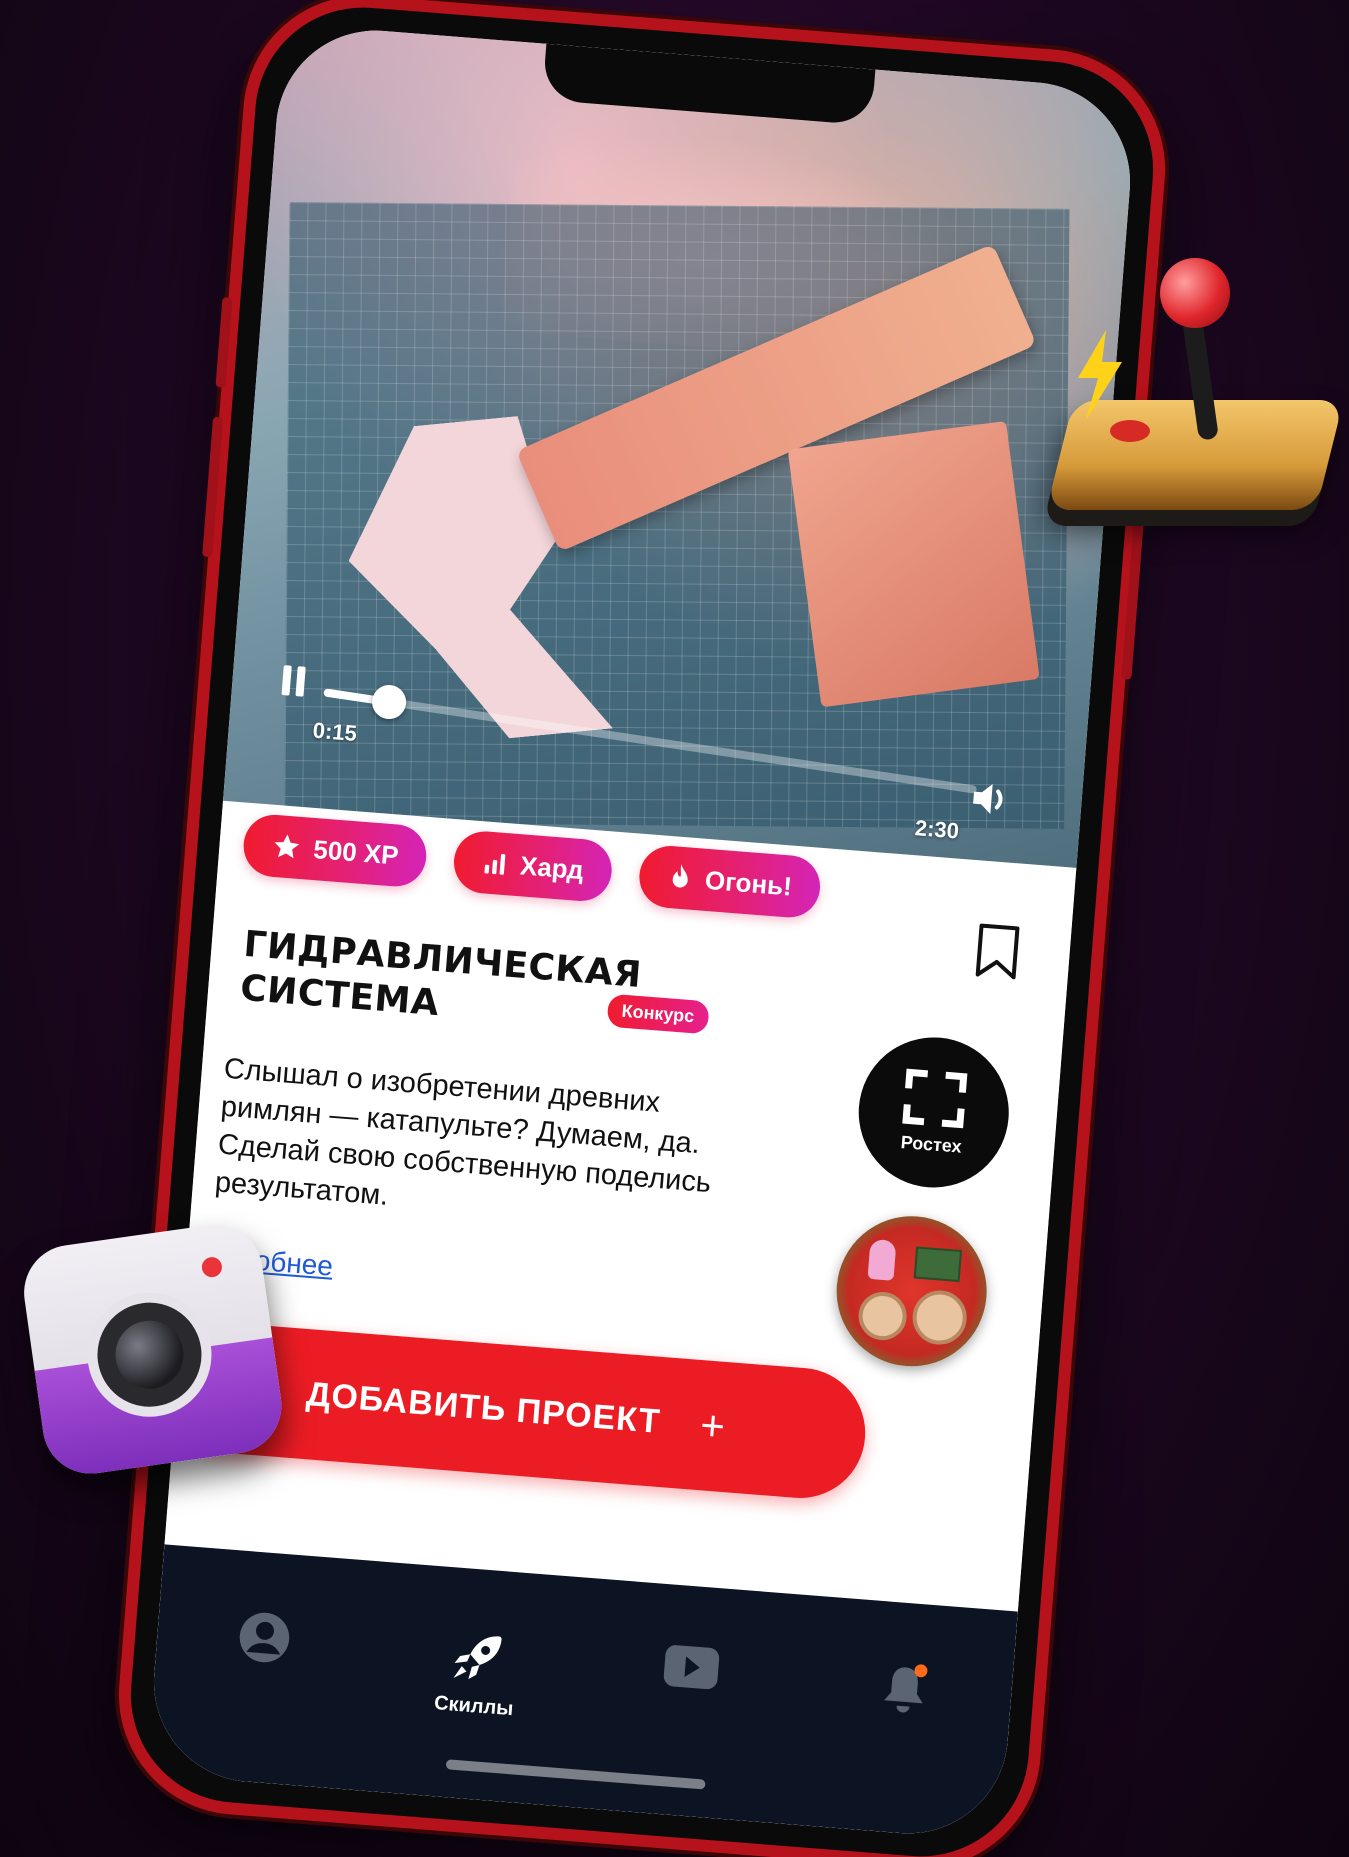  I want to click on tag-fire-label: Огонь!, so click(748, 883).